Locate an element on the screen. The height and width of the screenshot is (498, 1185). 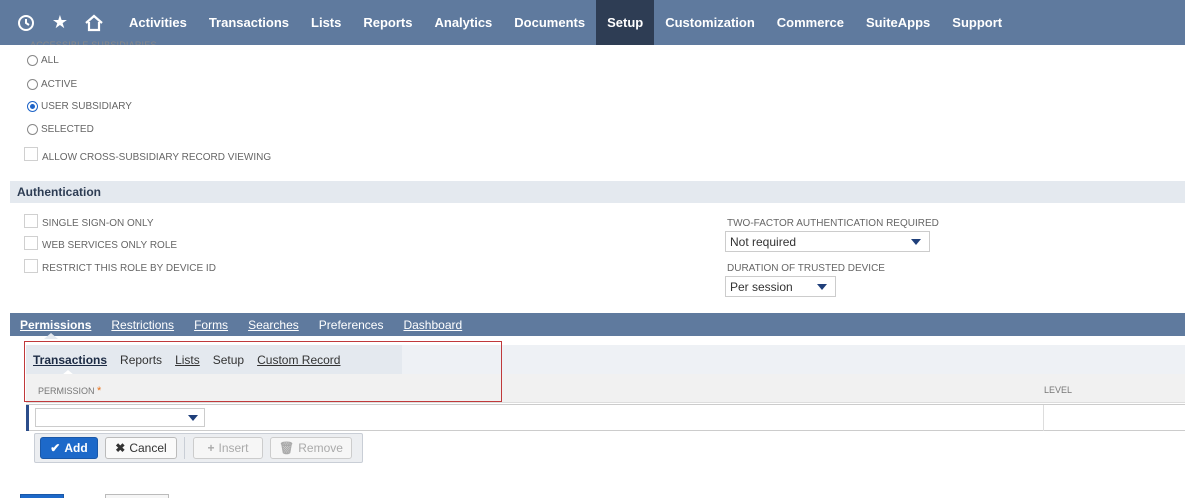
checkbox-web-services-only: WEB SERVICES ONLY ROLE is located at coordinates (100, 242).